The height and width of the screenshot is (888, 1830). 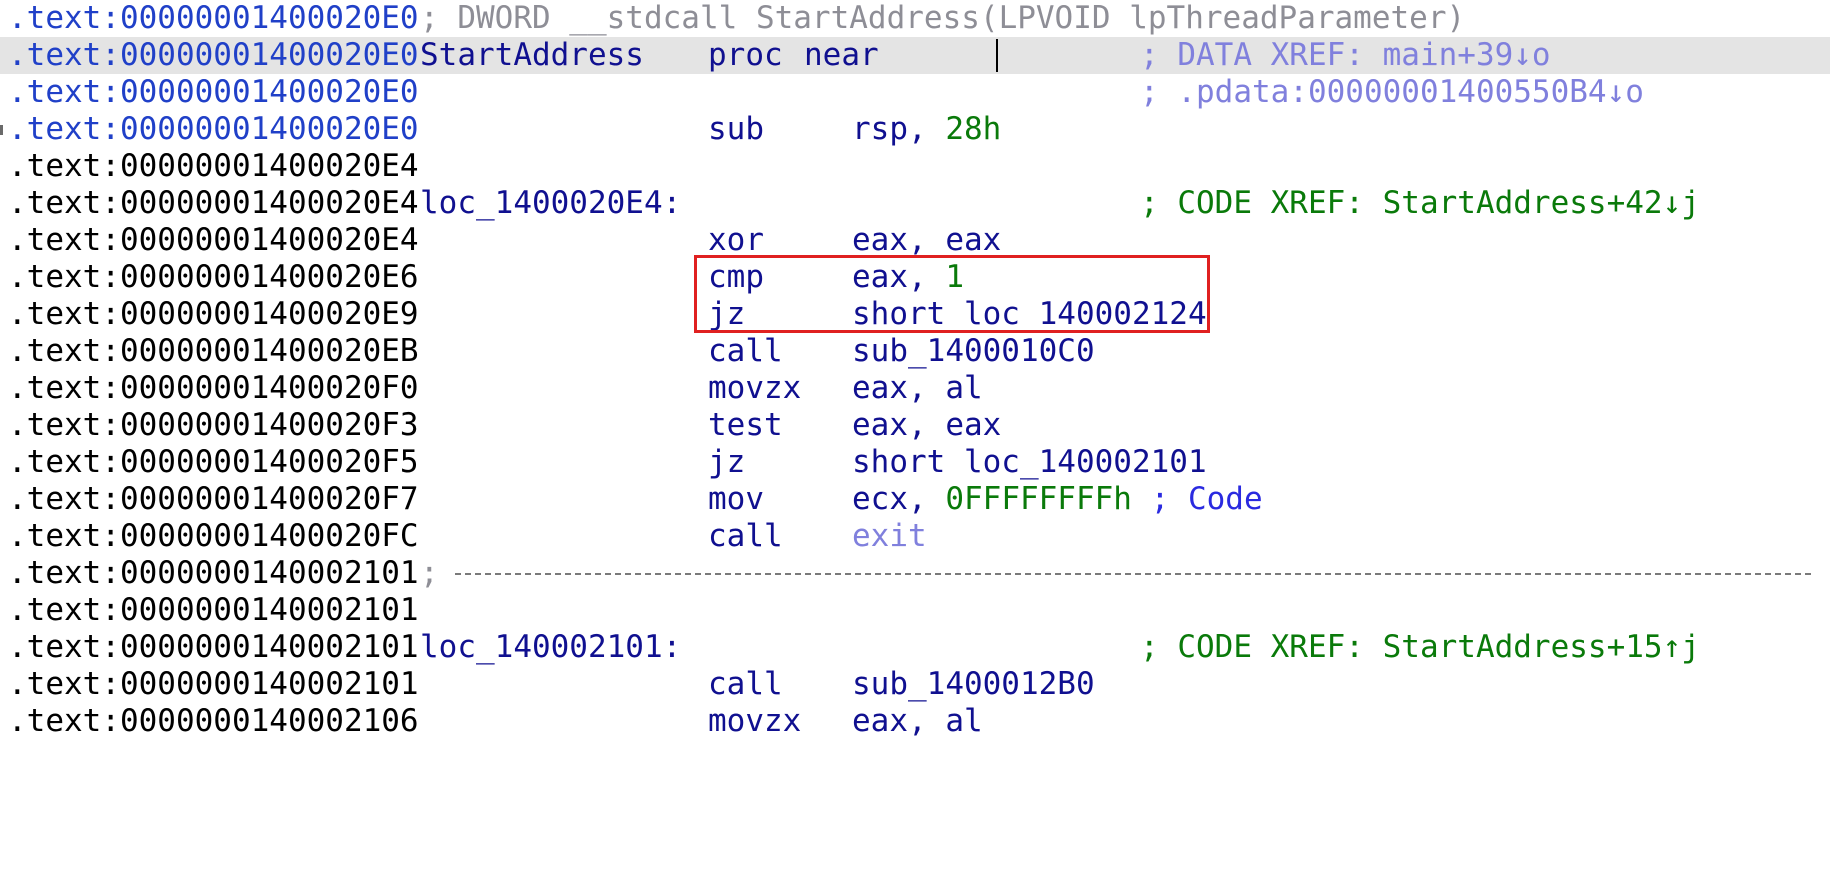 I want to click on address: .text:00000001400020F5, so click(x=213, y=462).